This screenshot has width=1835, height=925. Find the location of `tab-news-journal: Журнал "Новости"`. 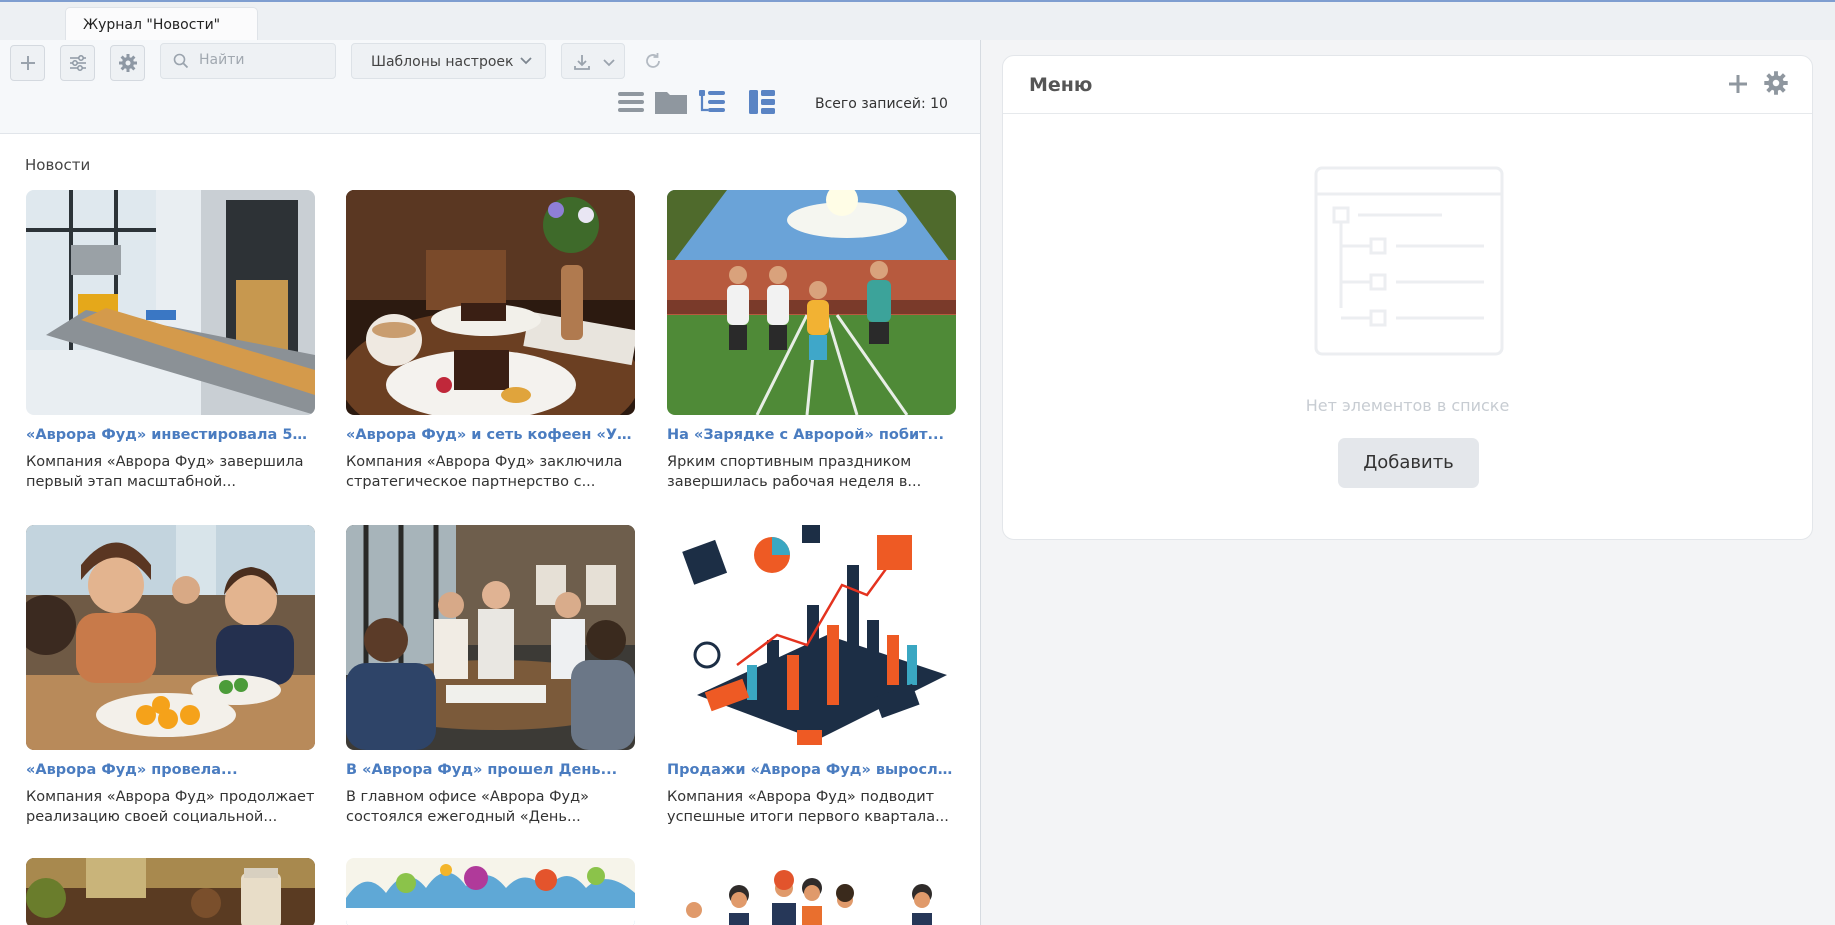

tab-news-journal: Журнал "Новости" is located at coordinates (161, 24).